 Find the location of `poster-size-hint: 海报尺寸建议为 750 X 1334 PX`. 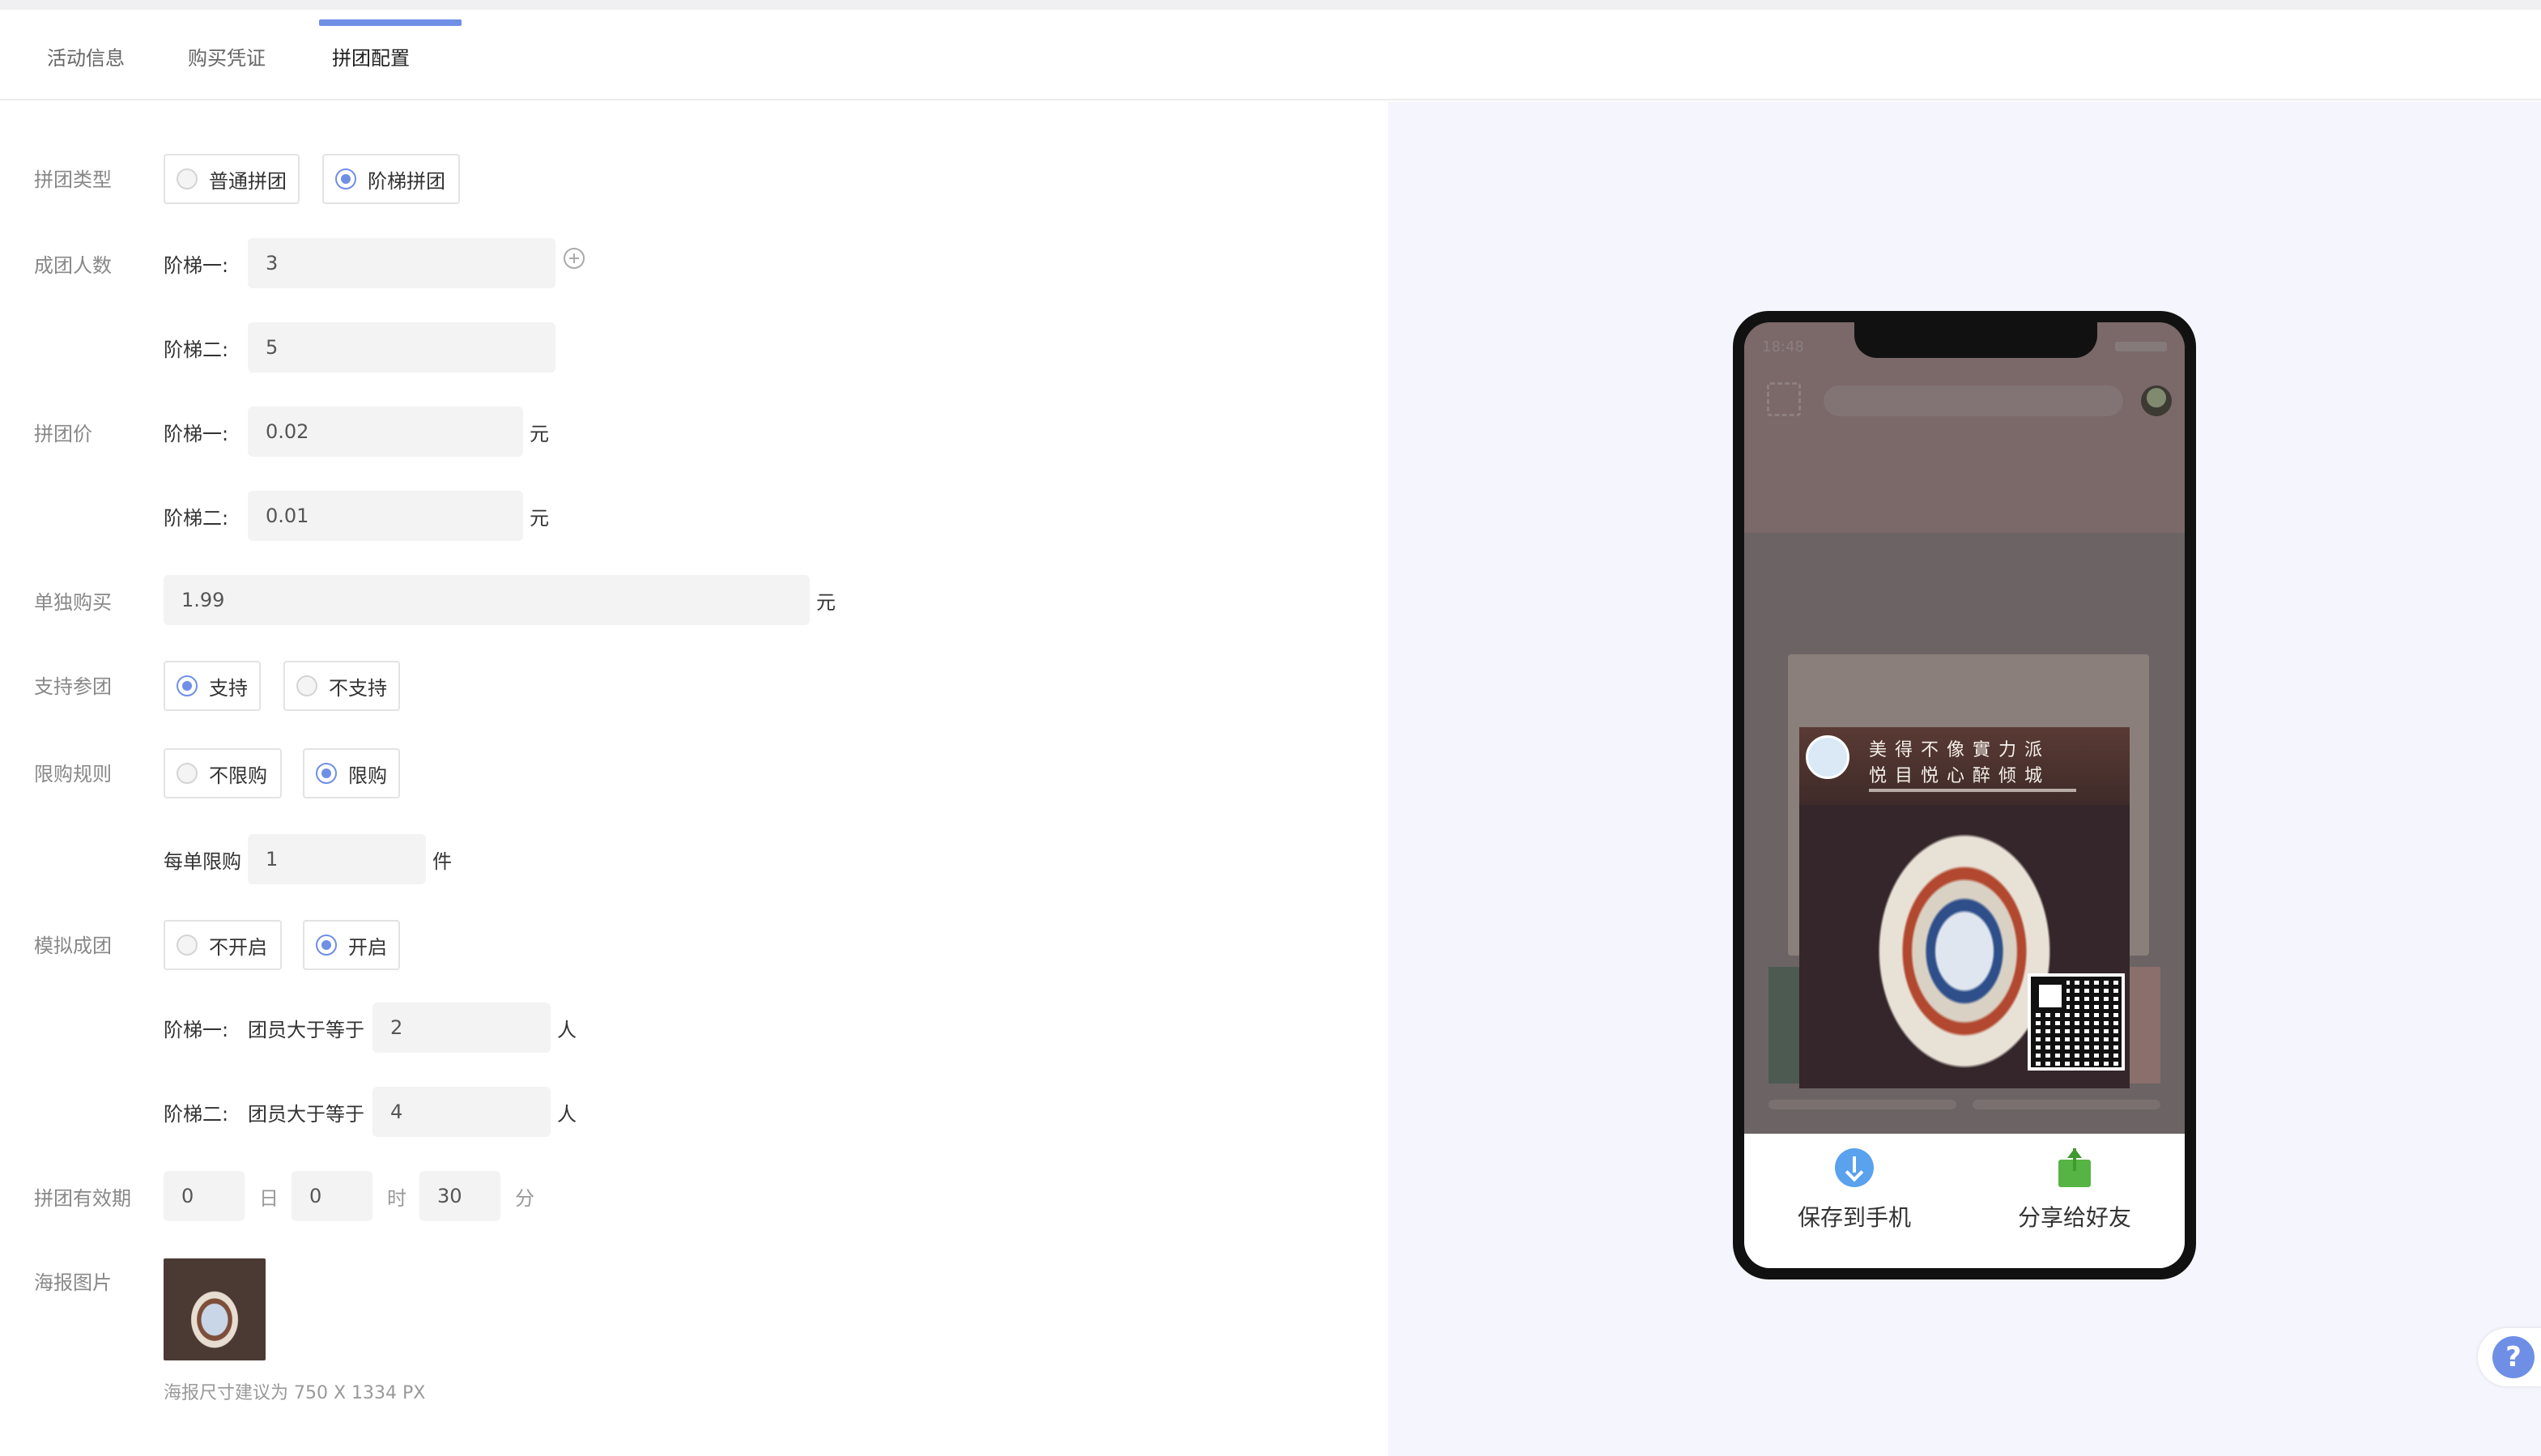

poster-size-hint: 海报尺寸建议为 750 X 1334 PX is located at coordinates (295, 1393).